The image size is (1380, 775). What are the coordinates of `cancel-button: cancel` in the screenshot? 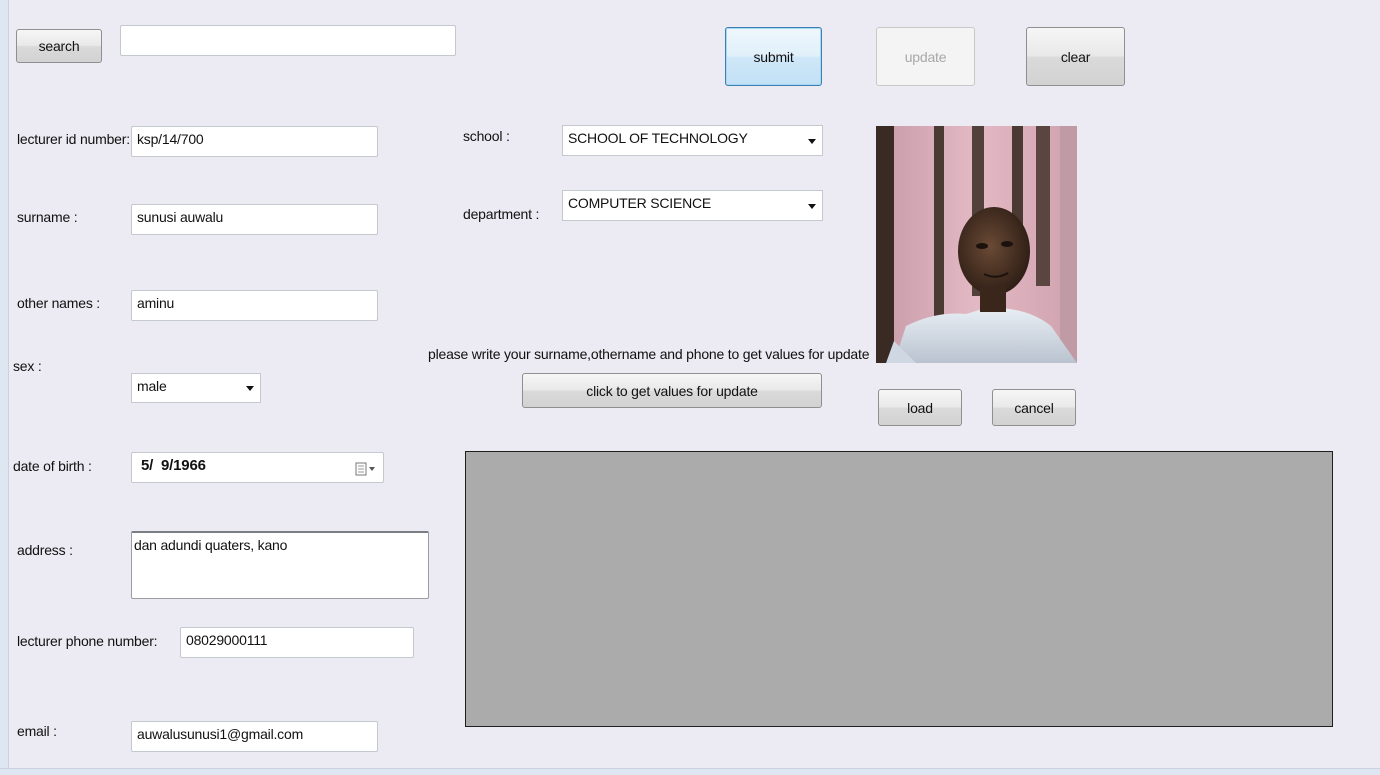 It's located at (1034, 407).